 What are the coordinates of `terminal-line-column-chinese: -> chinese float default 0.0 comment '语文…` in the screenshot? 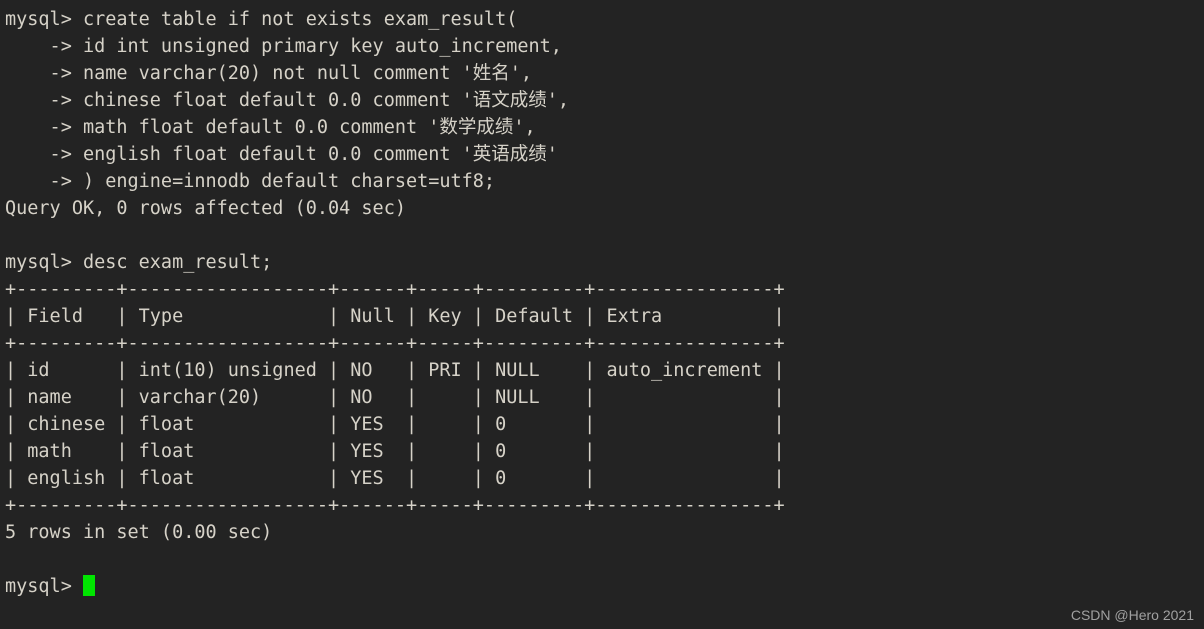 It's located at (287, 100).